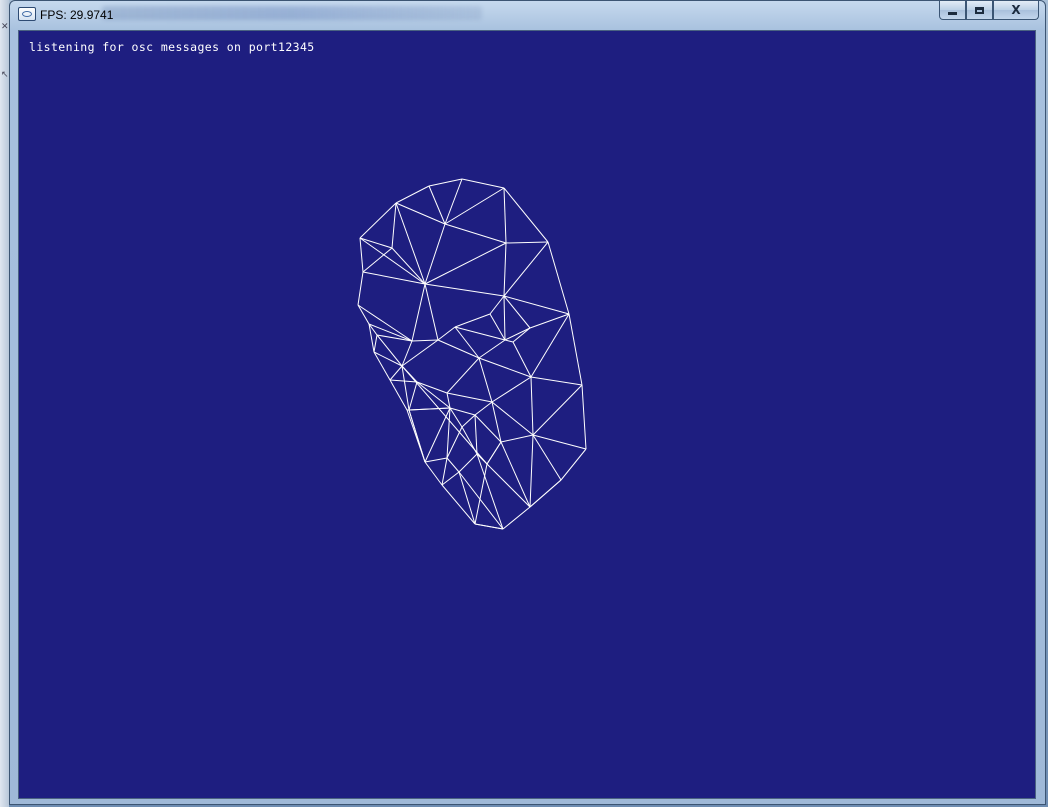  What do you see at coordinates (527, 15) in the screenshot?
I see `title-bar: FPS: 29.9741 X` at bounding box center [527, 15].